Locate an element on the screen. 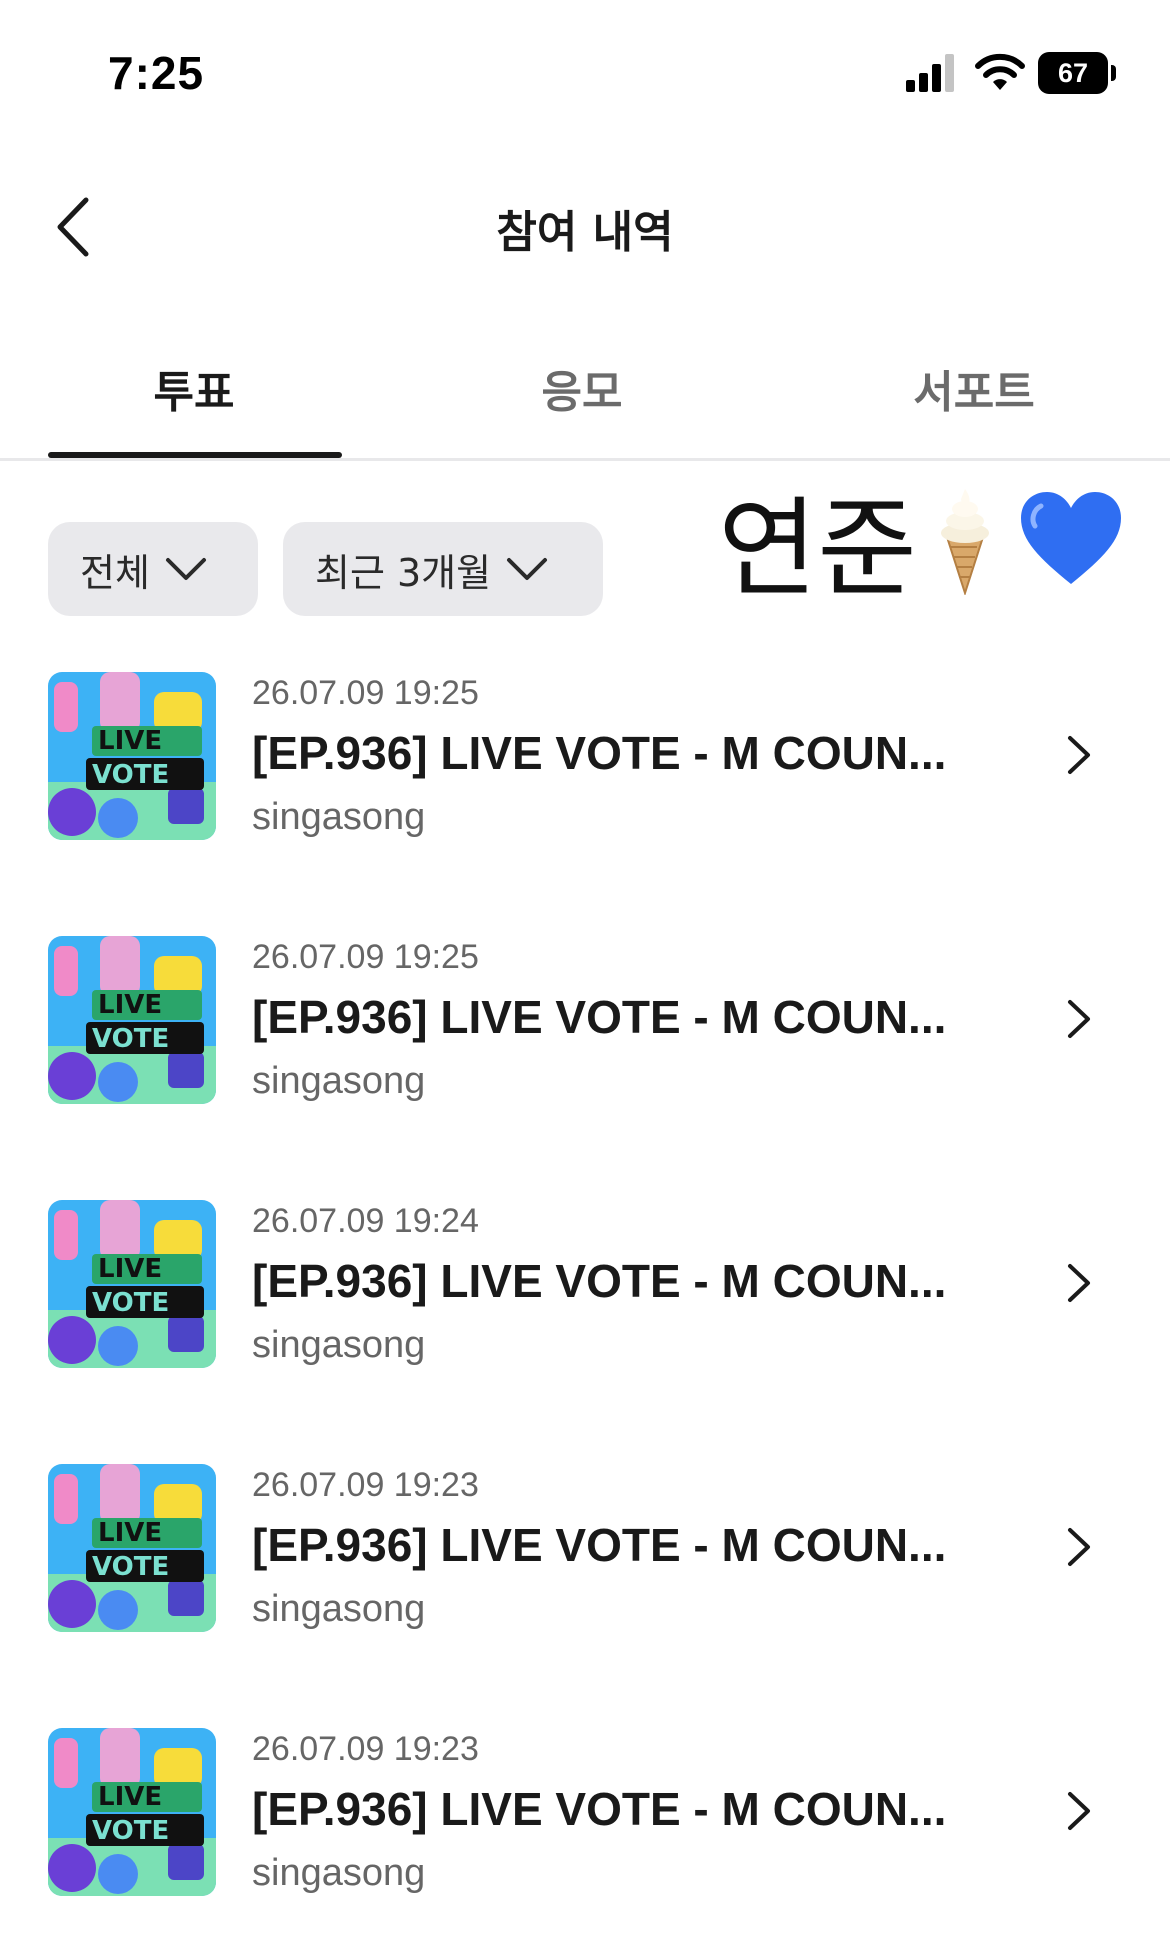 Image resolution: width=1170 pixels, height=1942 pixels. item-date: 26.07.09 19:24 is located at coordinates (365, 1221).